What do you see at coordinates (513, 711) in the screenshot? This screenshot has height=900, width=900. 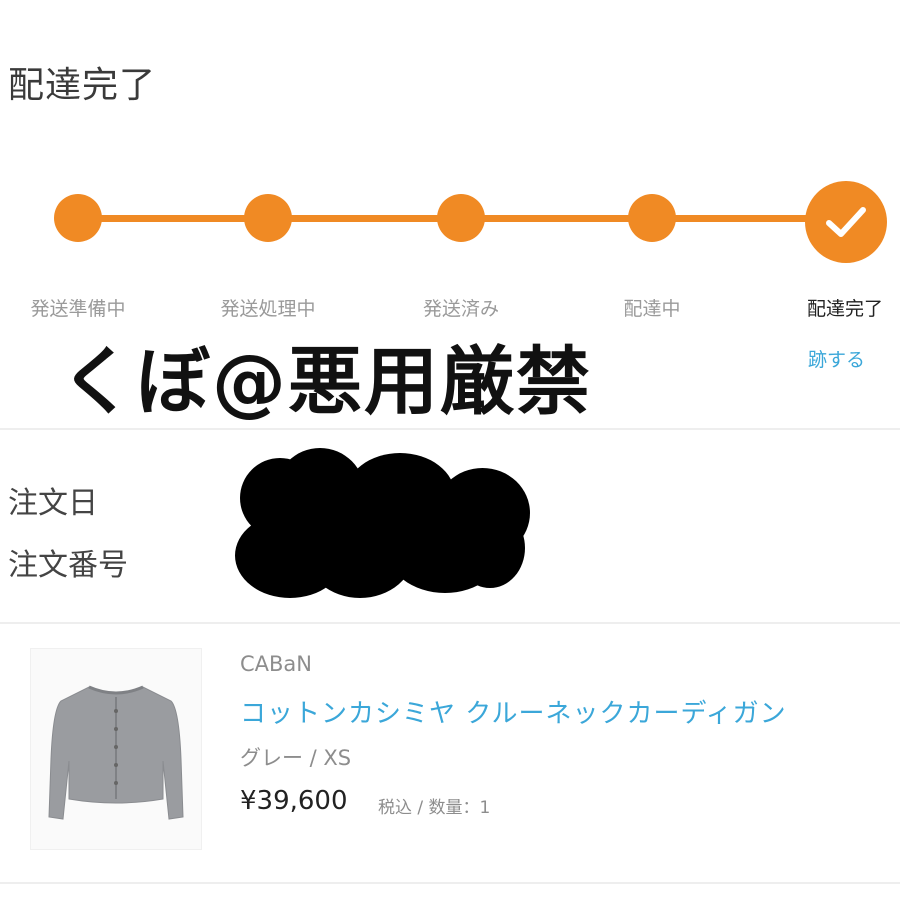 I see `product-name-link: コットンカシミヤ クルーネックカーディガン` at bounding box center [513, 711].